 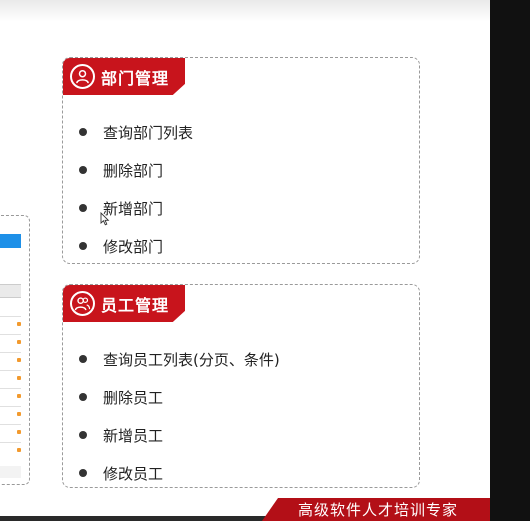 What do you see at coordinates (10, 291) in the screenshot?
I see `preview-table-header` at bounding box center [10, 291].